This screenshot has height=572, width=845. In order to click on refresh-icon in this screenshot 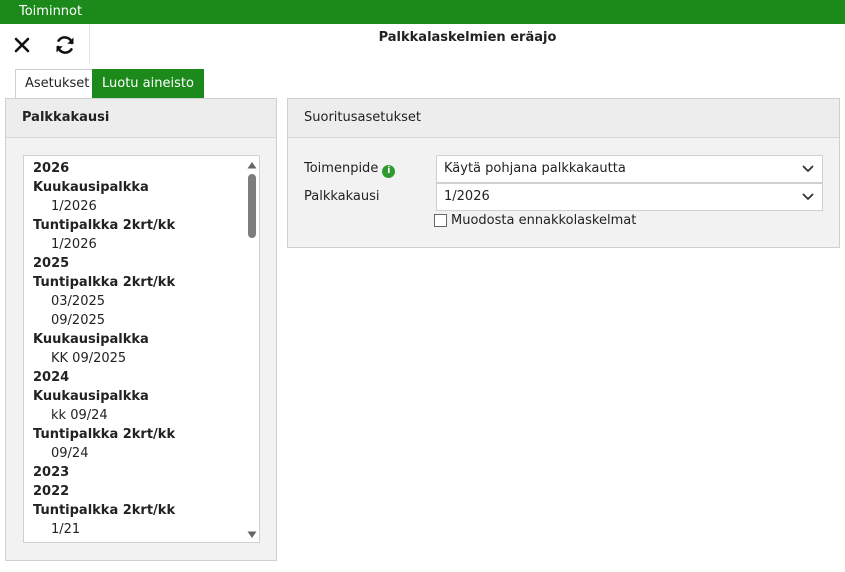, I will do `click(65, 45)`.